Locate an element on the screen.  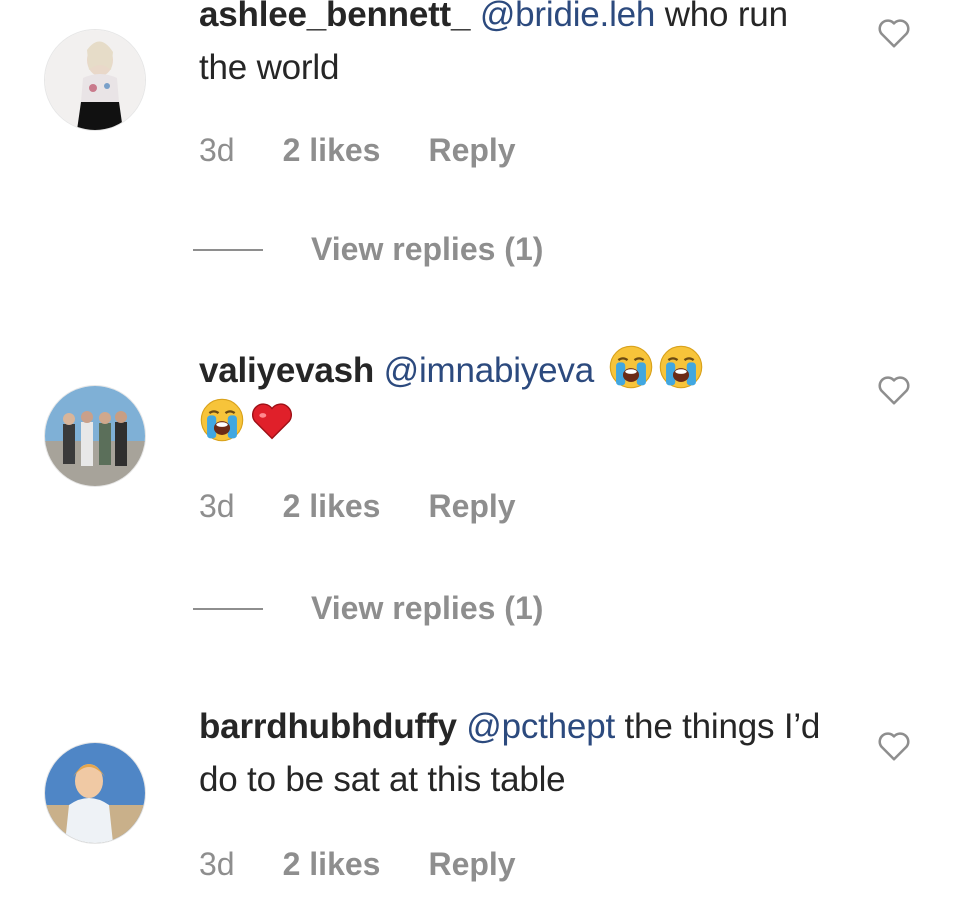
comment-mention: @bridie.leh is located at coordinates (568, 17).